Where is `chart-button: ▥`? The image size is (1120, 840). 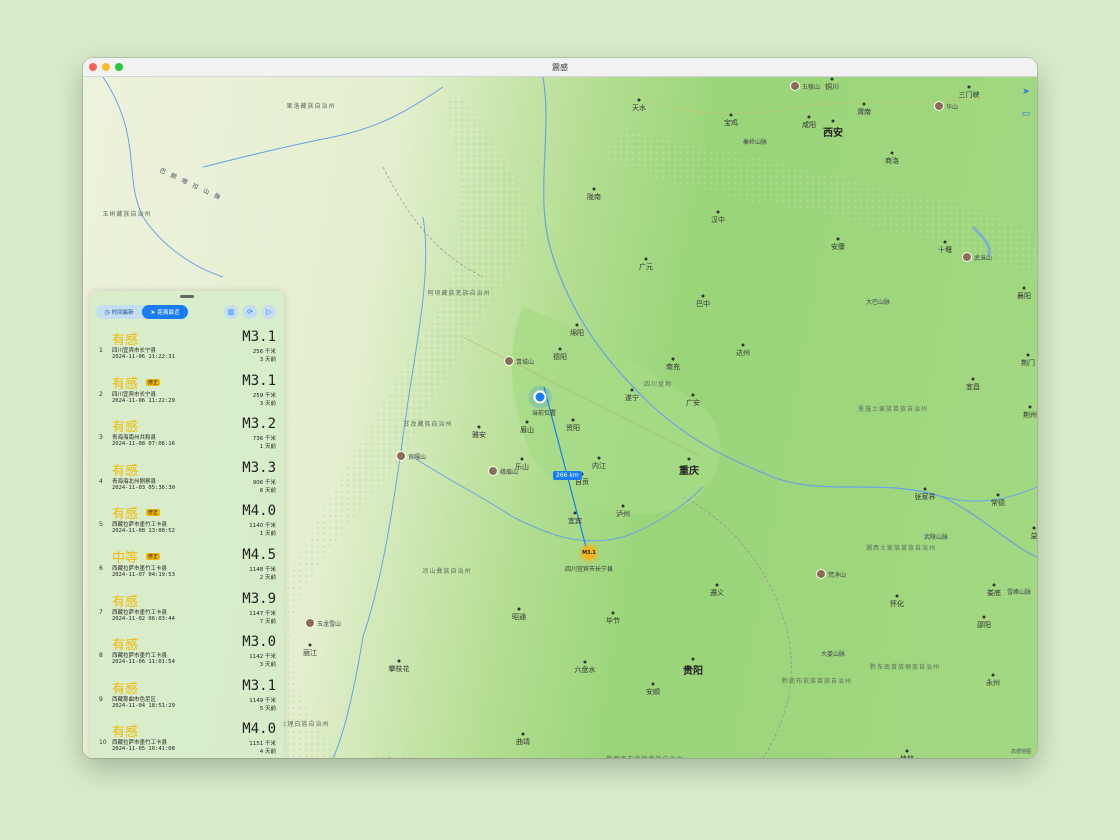
chart-button: ▥ is located at coordinates (231, 312).